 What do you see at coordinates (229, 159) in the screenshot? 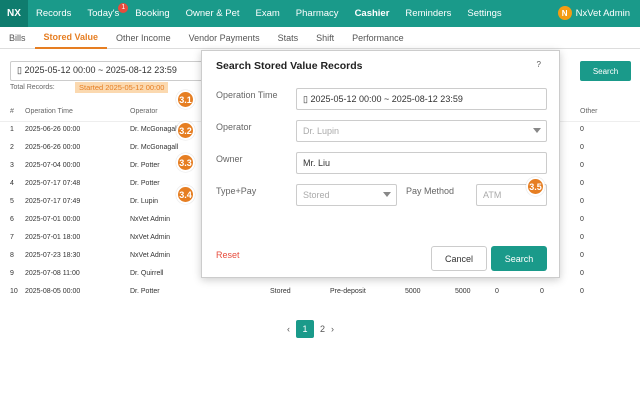
I see `owner-label: Owner` at bounding box center [229, 159].